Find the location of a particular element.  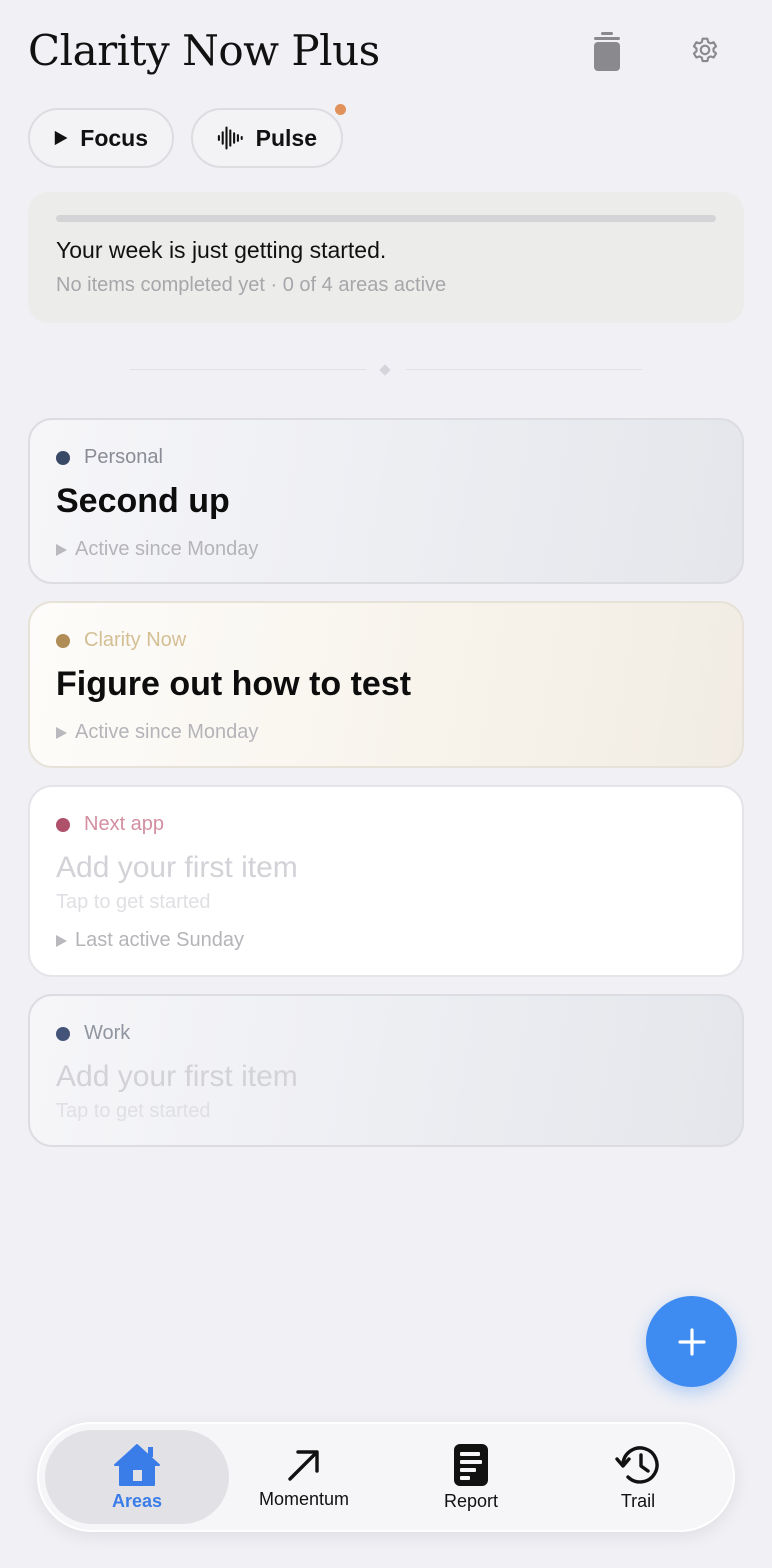

tab-trail: Trail is located at coordinates (638, 1477).